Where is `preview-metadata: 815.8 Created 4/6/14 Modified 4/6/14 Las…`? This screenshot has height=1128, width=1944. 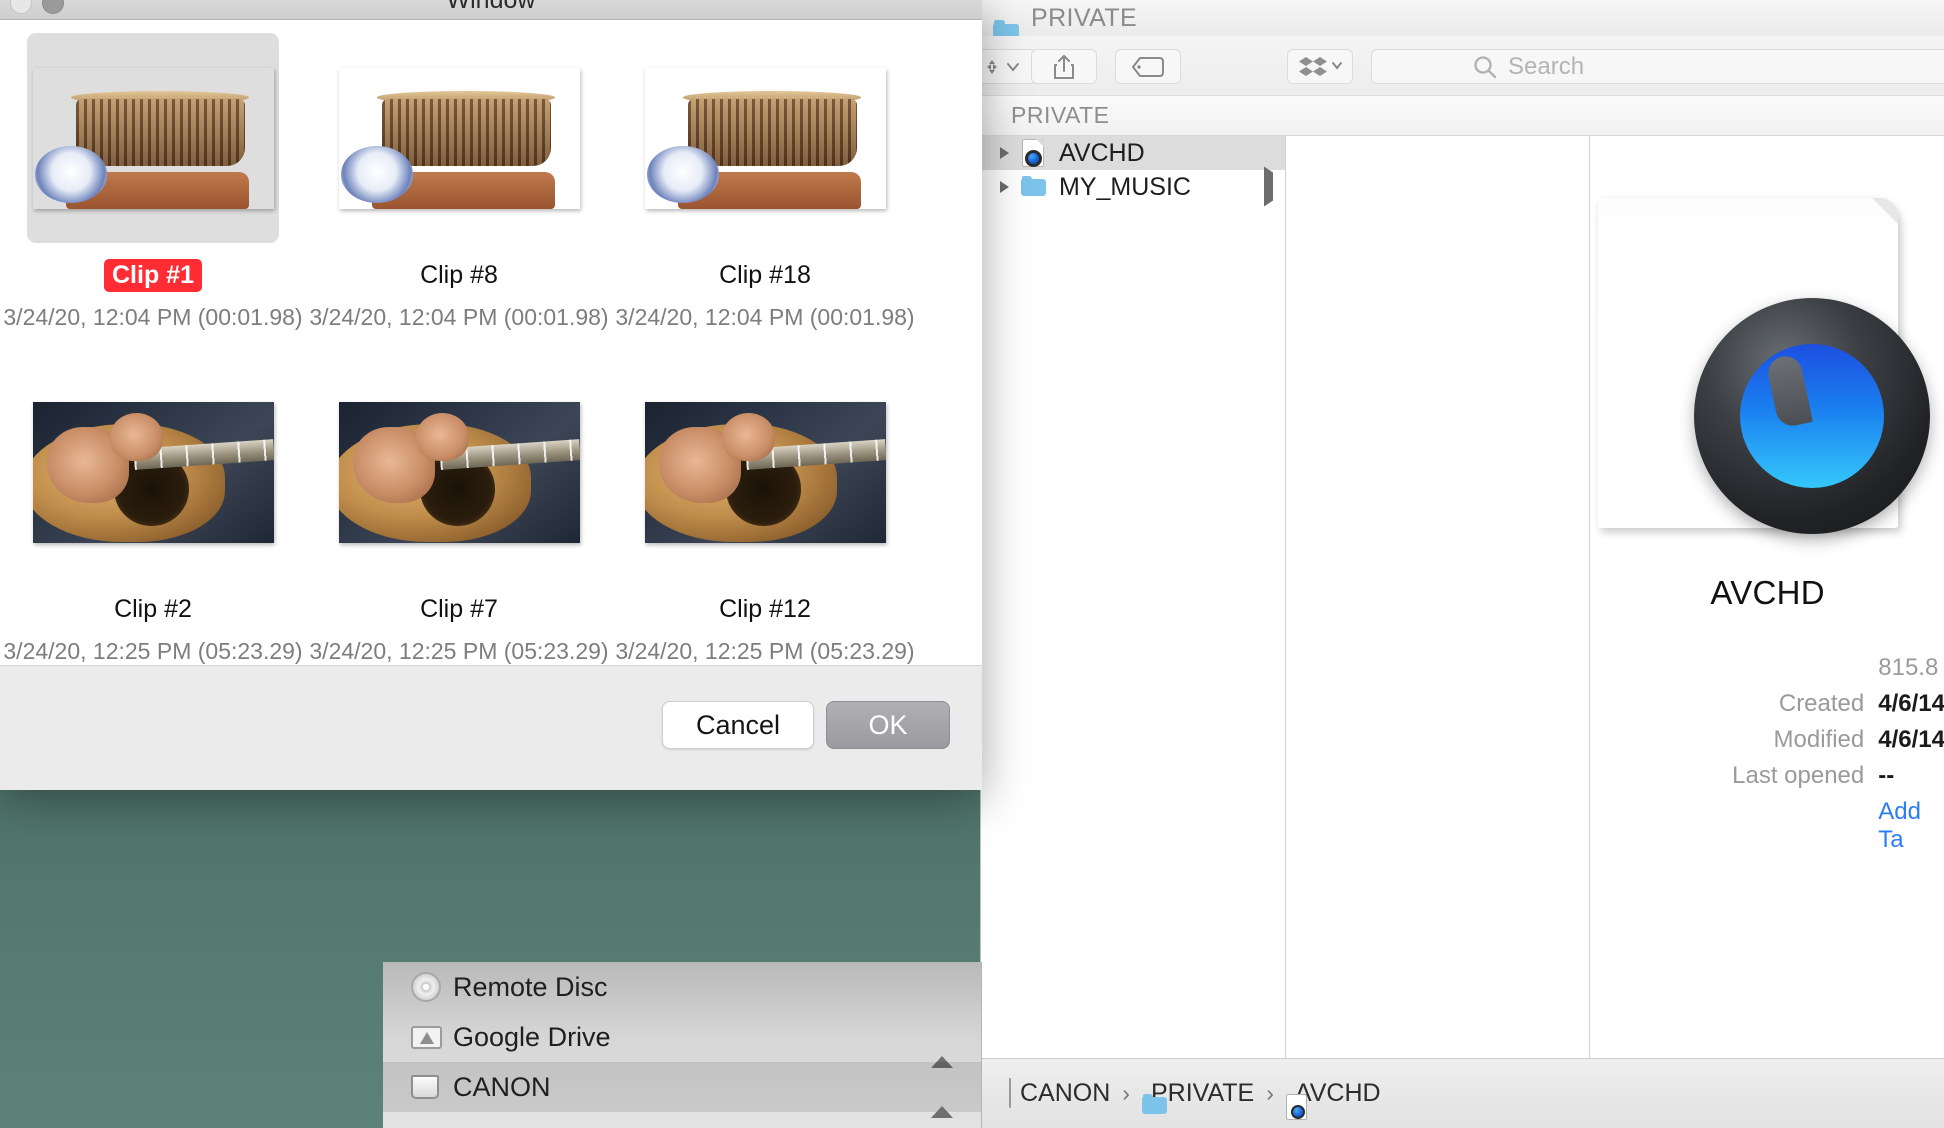
preview-metadata: 815.8 Created 4/6/14 Modified 4/6/14 Las… is located at coordinates (1767, 758).